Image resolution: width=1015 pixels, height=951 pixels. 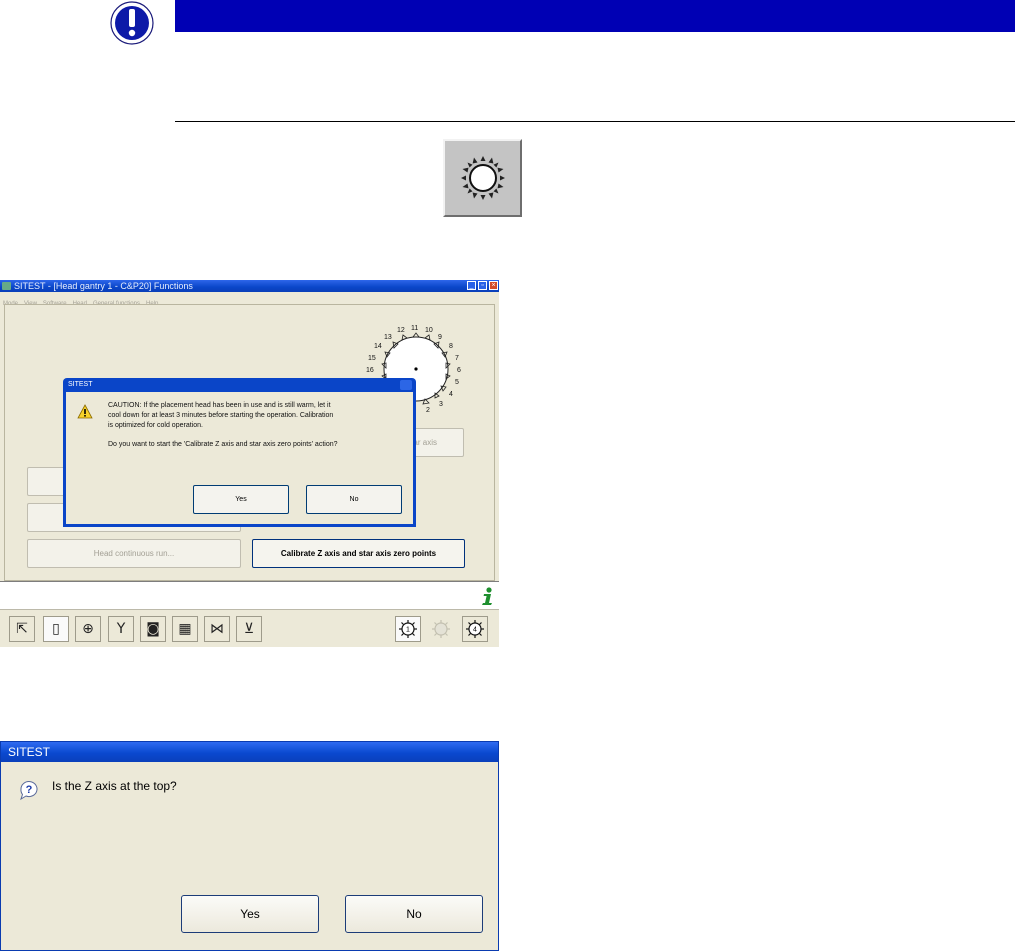 I want to click on dialog-line-3: is optimized for cold operation., so click(x=155, y=425).